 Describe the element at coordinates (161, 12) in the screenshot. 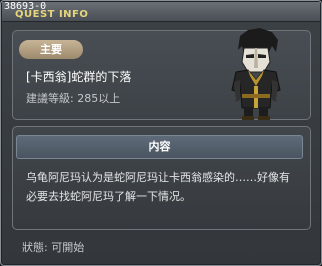

I see `title-bar: 38693-0 QUEST INFO` at that location.